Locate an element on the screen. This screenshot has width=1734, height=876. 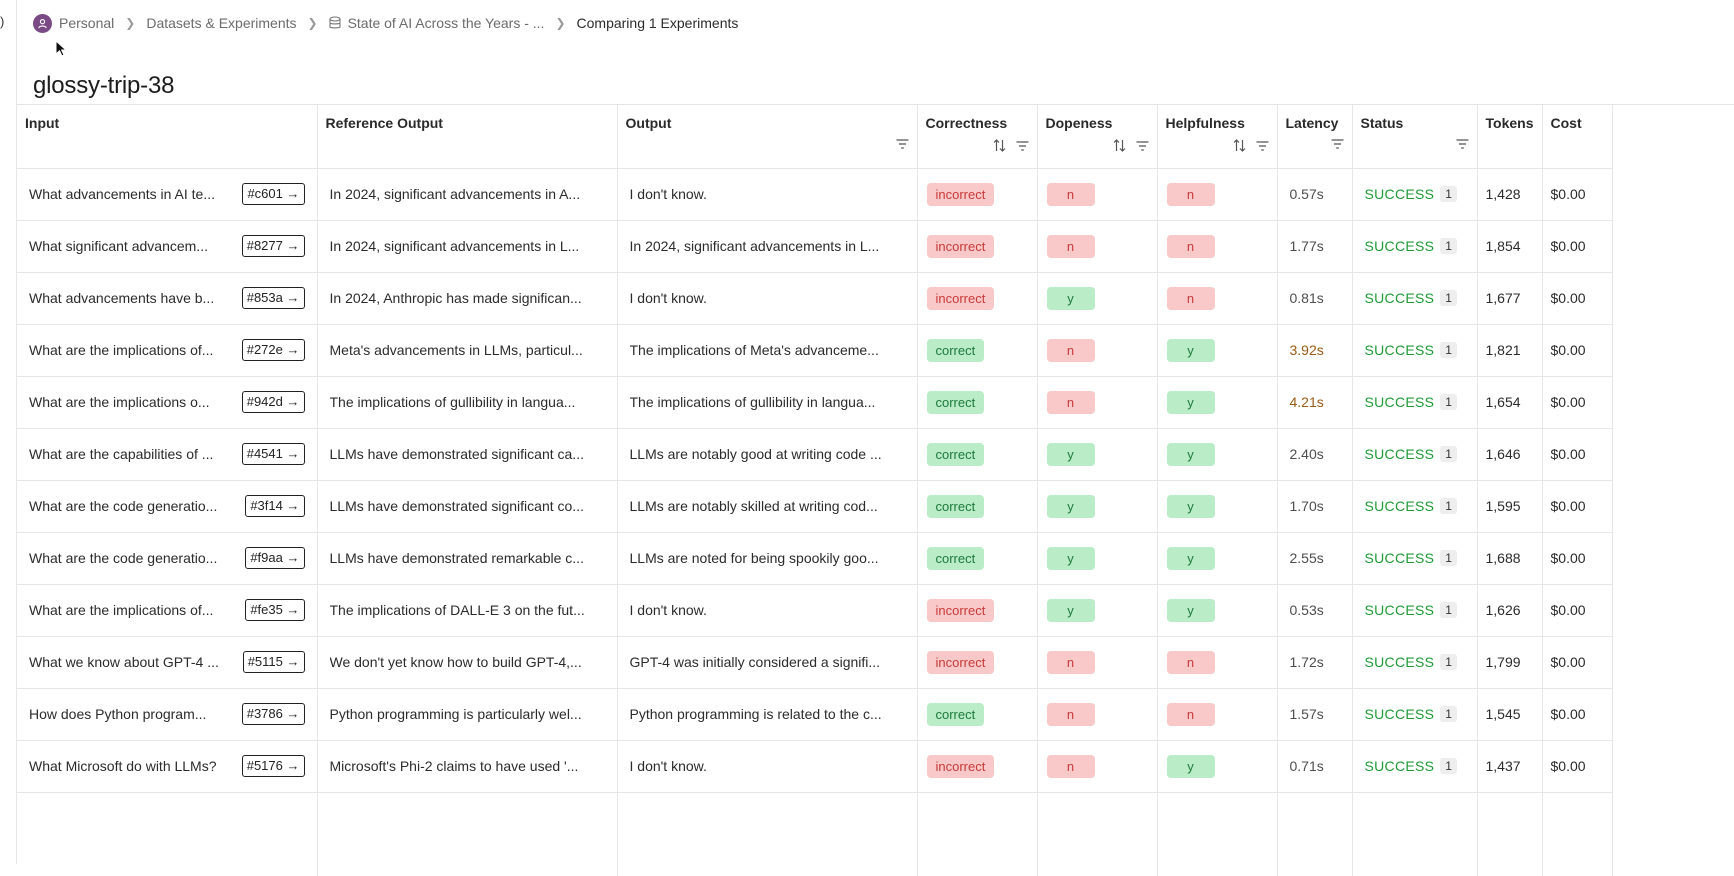
input-cell: What are the implications o... #942d → is located at coordinates (167, 402).